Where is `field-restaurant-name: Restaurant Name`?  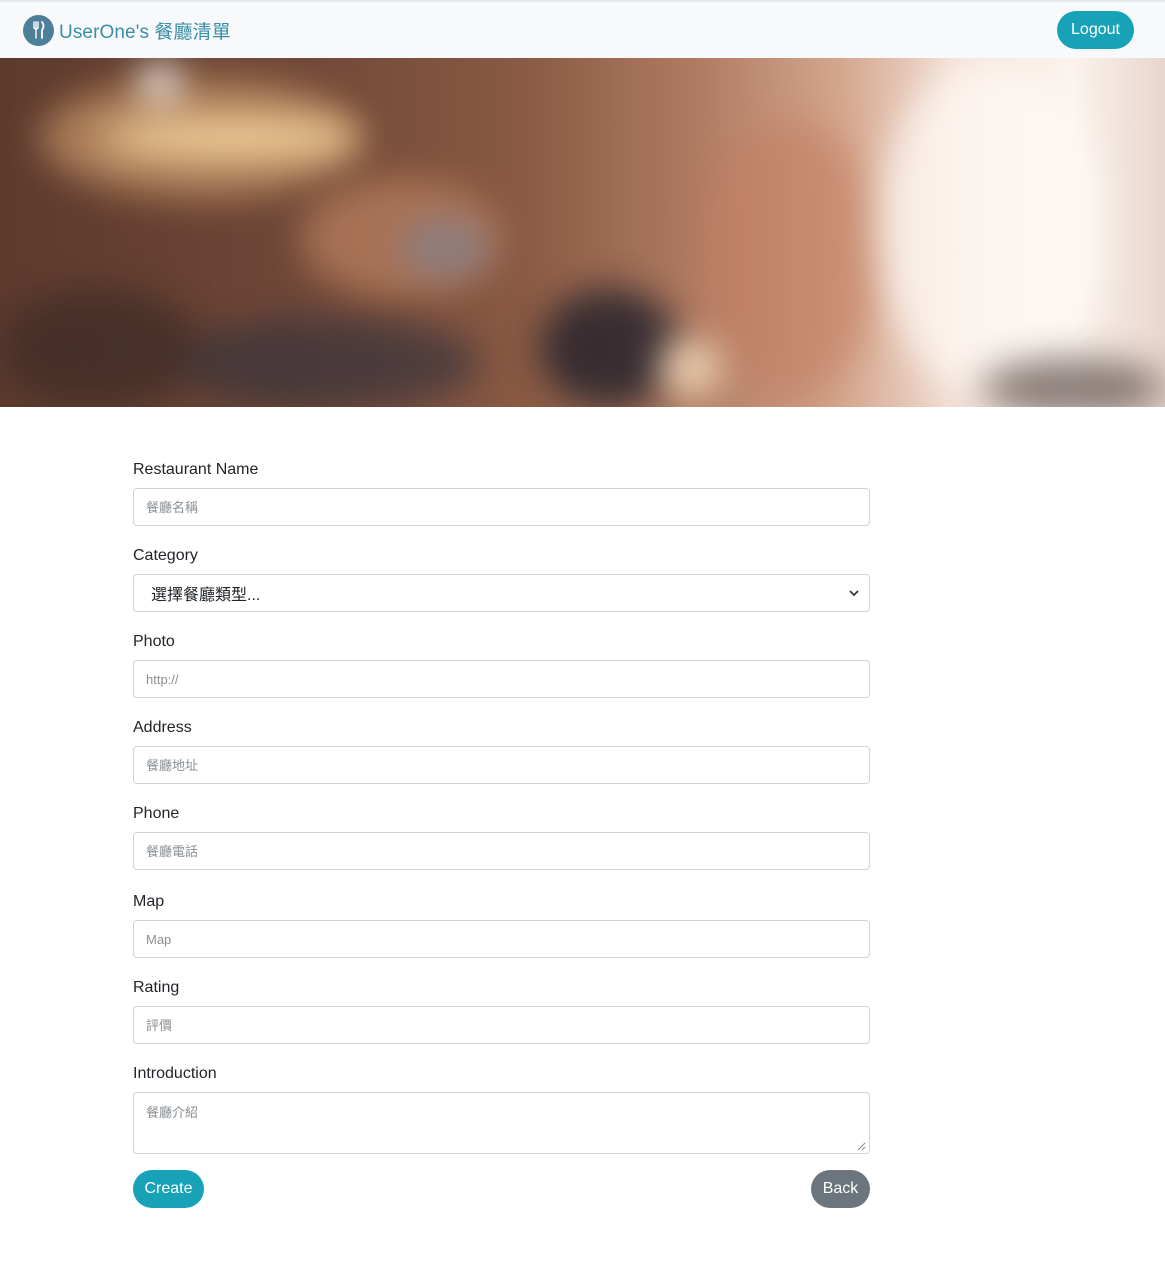
field-restaurant-name: Restaurant Name is located at coordinates (501, 492).